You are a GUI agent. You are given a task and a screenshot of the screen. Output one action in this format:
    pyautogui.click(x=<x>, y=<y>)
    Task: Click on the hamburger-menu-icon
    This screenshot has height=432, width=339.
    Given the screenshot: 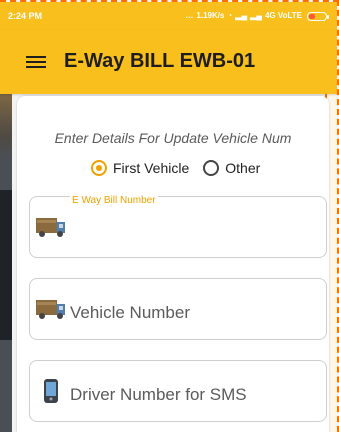 What is the action you would take?
    pyautogui.click(x=36, y=62)
    